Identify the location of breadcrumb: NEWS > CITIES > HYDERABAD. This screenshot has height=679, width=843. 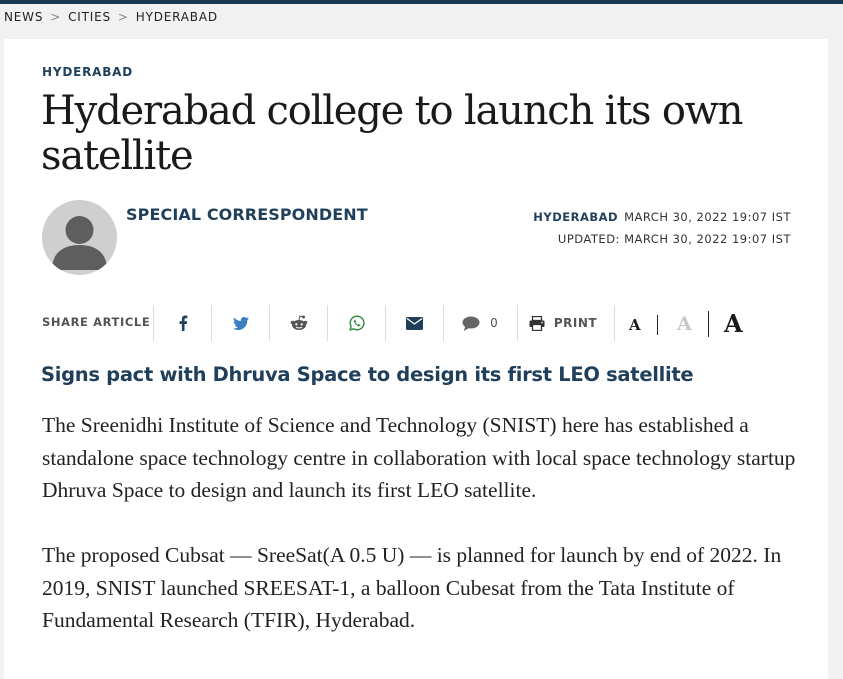
(111, 17).